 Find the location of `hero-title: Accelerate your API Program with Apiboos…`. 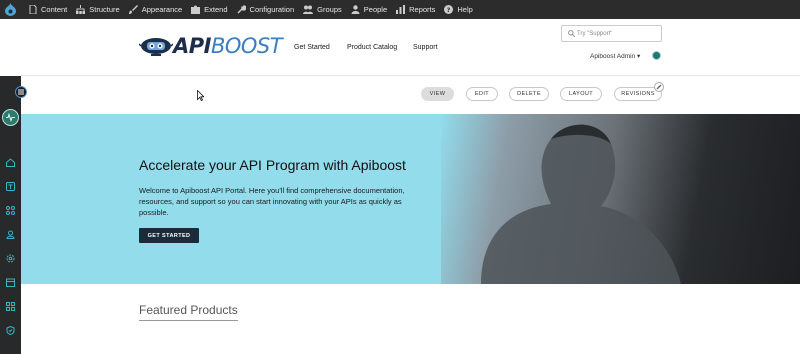

hero-title: Accelerate your API Program with Apiboos… is located at coordinates (272, 165).